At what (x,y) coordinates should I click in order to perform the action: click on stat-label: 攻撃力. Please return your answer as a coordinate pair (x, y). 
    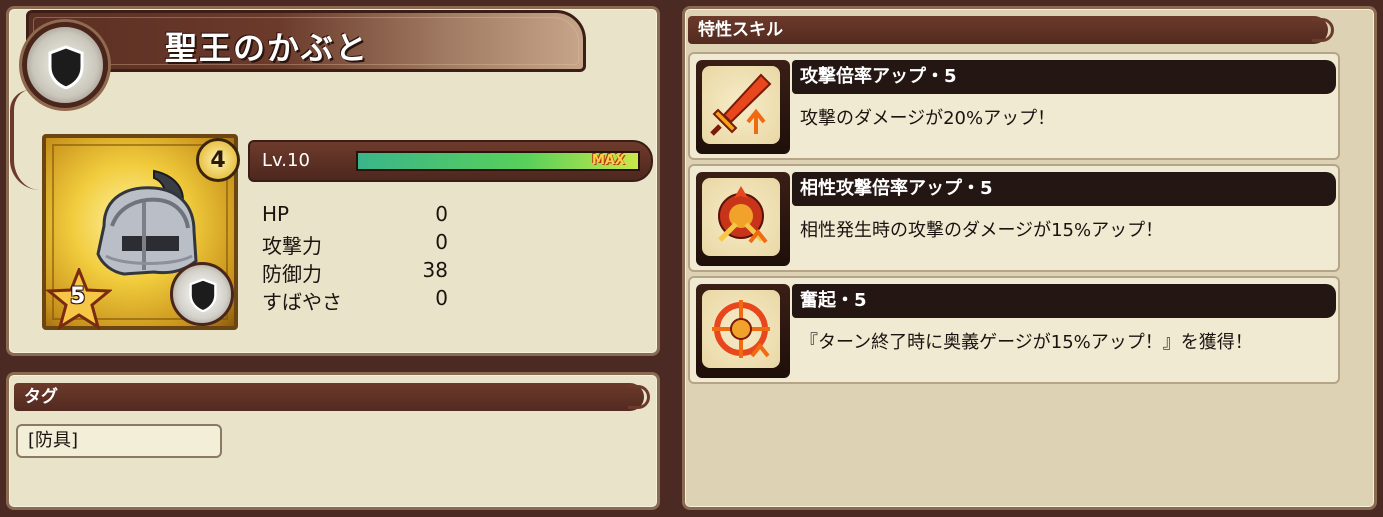
    Looking at the image, I should click on (292, 246).